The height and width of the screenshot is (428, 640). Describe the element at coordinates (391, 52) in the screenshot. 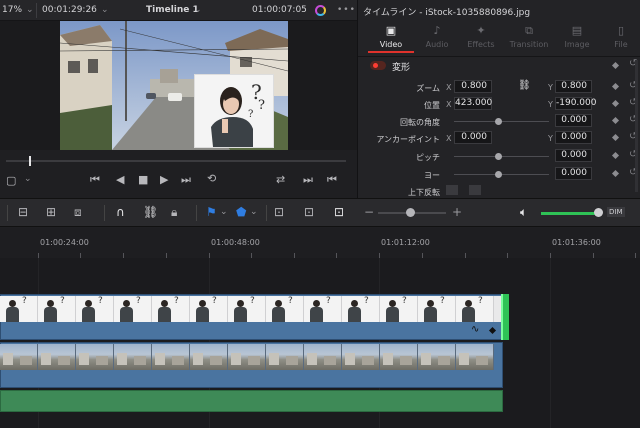

I see `active-tab-indicator` at that location.